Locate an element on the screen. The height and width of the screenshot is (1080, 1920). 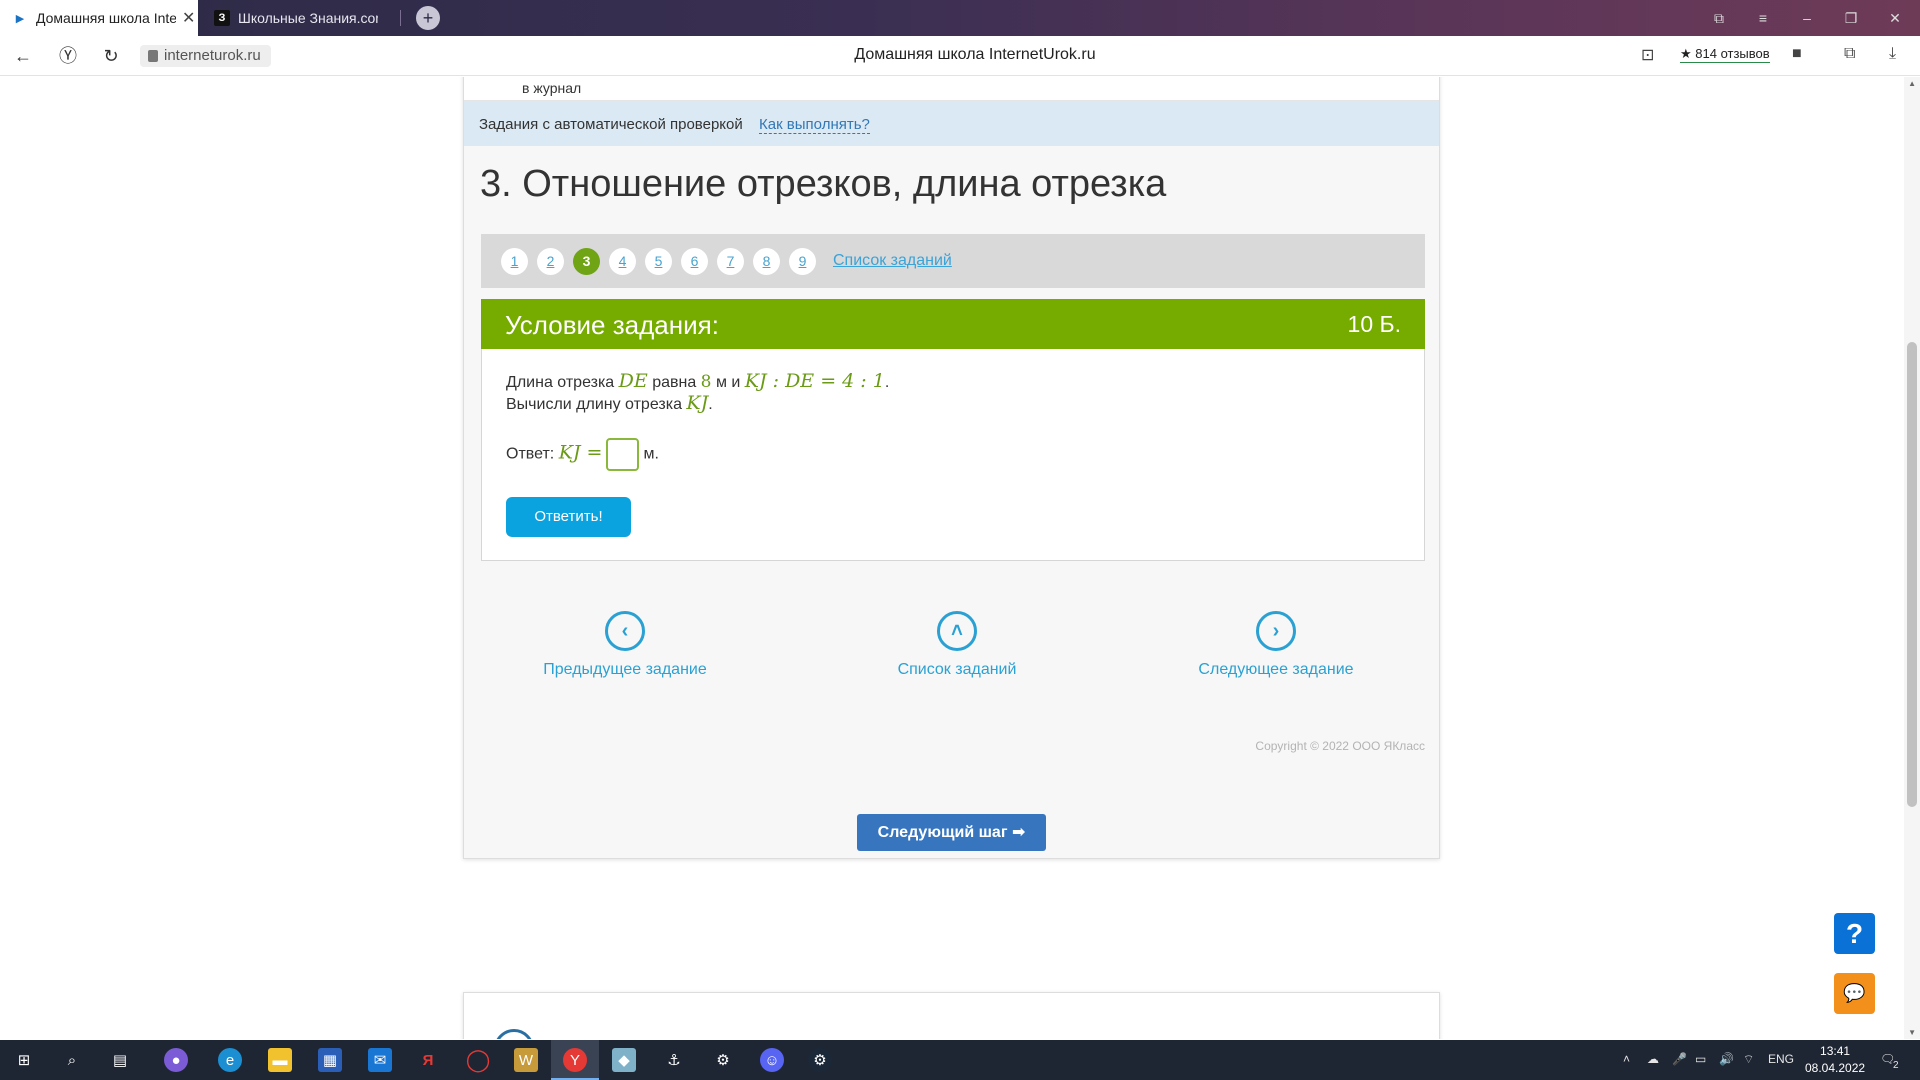
text: Вычисли длину отрезка is located at coordinates (596, 404).